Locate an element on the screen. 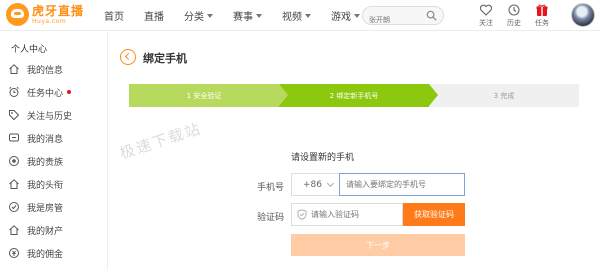  page-title: 绑定手机 is located at coordinates (165, 58).